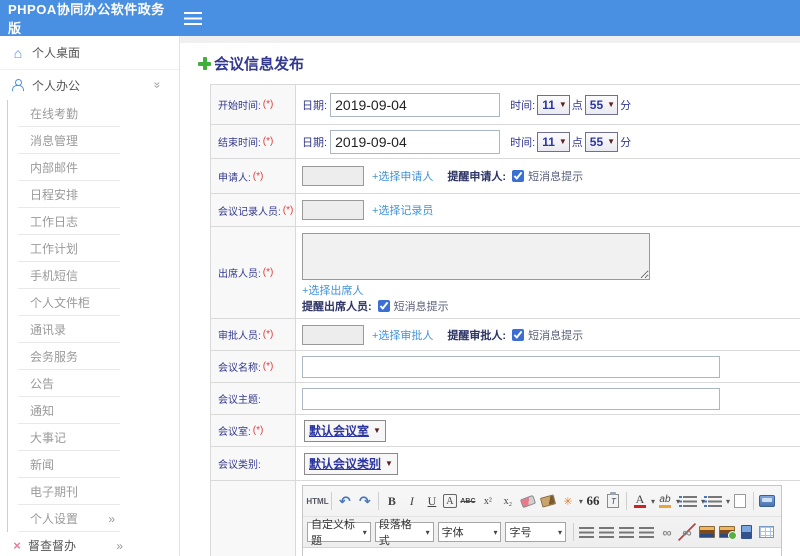 Image resolution: width=800 pixels, height=556 pixels. I want to click on fullscreen-icon, so click(767, 501).